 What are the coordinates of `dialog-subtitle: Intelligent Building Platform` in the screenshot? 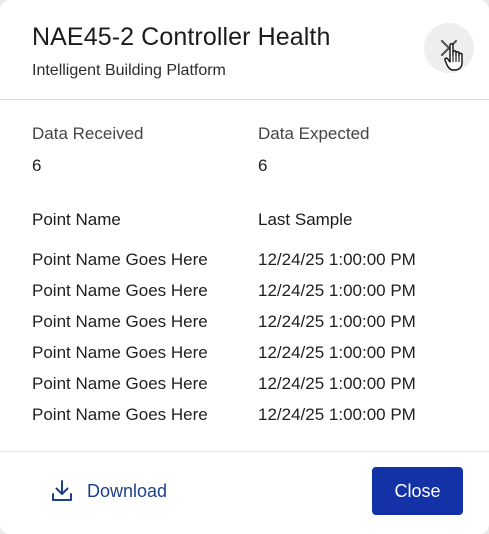 It's located at (129, 70).